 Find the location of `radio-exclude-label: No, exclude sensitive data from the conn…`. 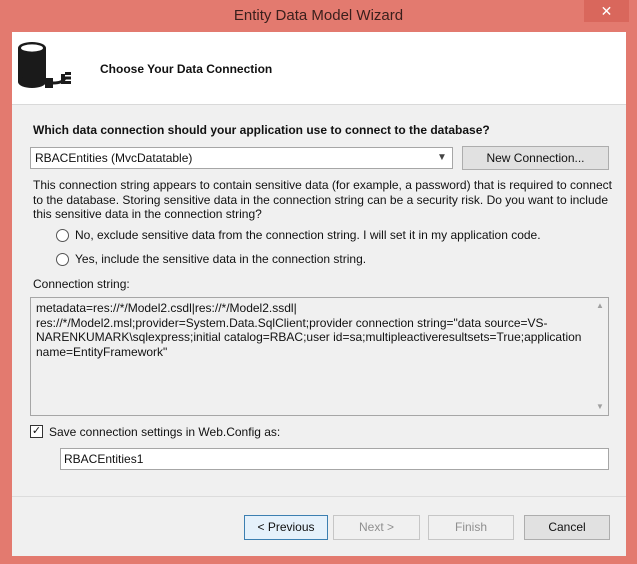

radio-exclude-label: No, exclude sensitive data from the conn… is located at coordinates (308, 235).